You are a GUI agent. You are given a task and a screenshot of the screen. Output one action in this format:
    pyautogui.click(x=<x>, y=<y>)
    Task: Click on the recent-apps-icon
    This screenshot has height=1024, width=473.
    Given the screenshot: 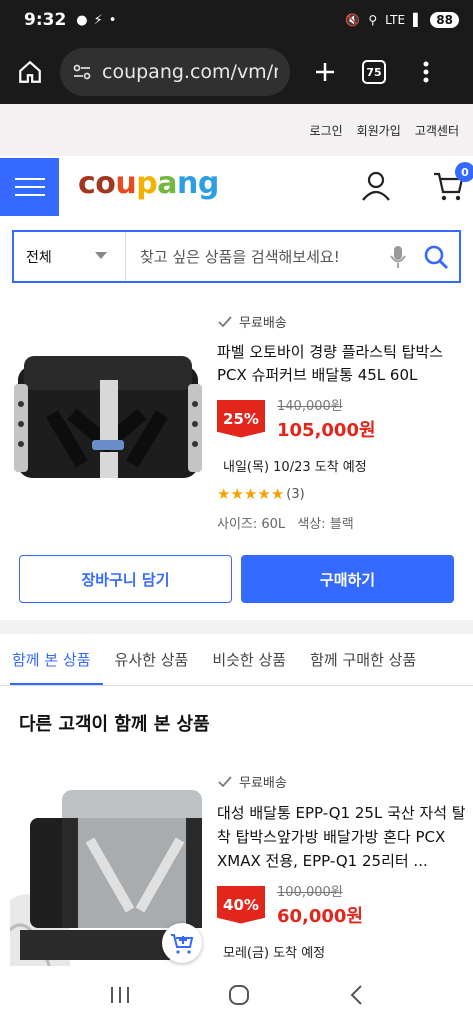 What is the action you would take?
    pyautogui.click(x=120, y=995)
    